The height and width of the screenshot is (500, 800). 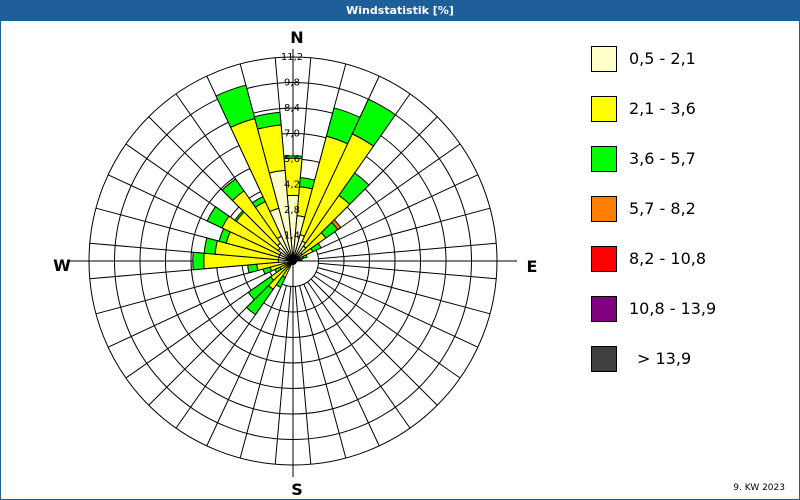 What do you see at coordinates (759, 488) in the screenshot?
I see `week-label: 9. KW 2023` at bounding box center [759, 488].